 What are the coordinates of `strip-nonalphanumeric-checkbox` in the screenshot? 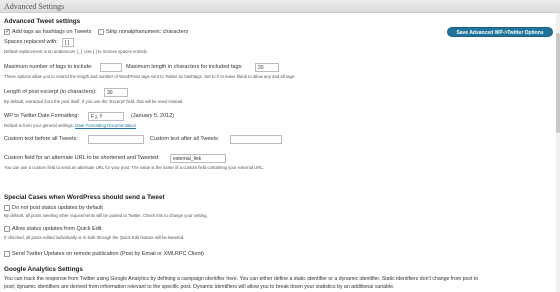 It's located at (101, 32).